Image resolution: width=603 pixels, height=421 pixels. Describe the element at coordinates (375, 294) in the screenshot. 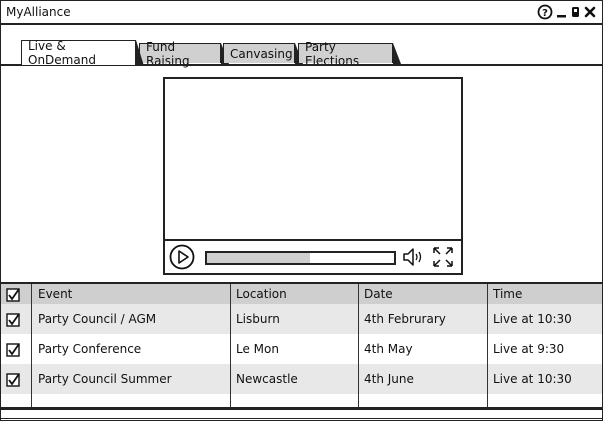

I see `column-header-date: Date` at that location.